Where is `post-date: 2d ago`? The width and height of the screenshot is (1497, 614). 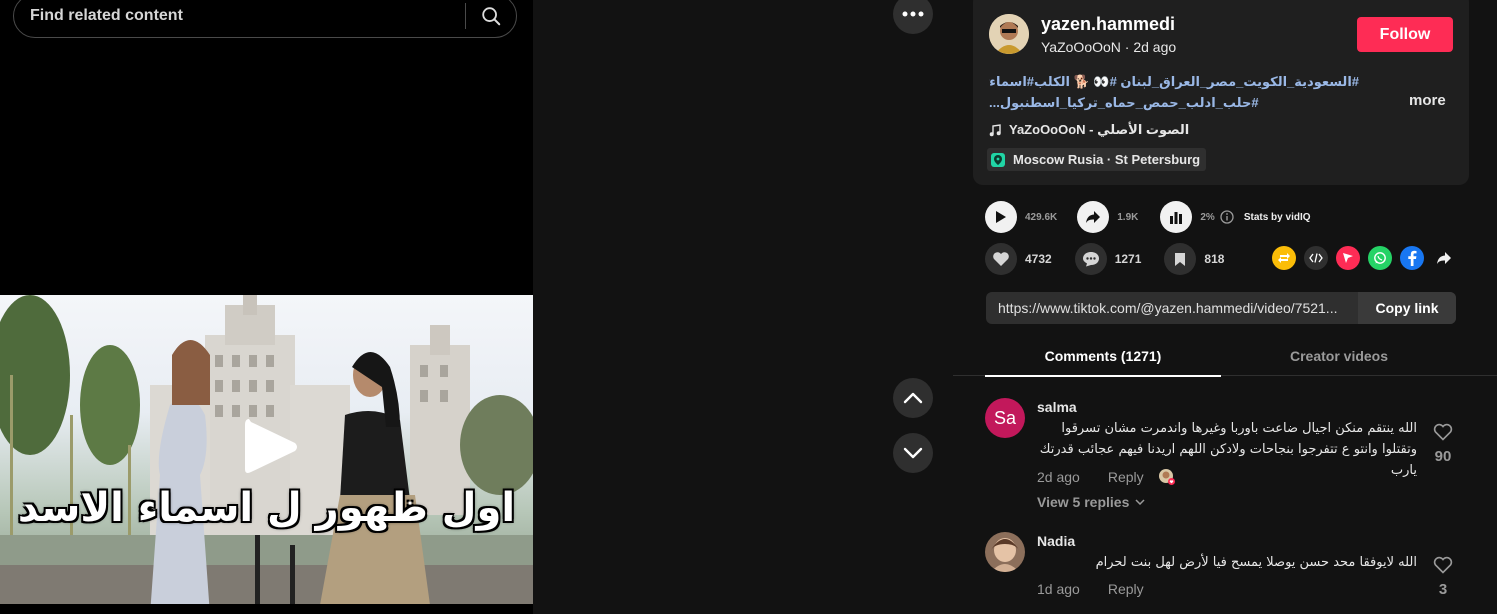
post-date: 2d ago is located at coordinates (1155, 47).